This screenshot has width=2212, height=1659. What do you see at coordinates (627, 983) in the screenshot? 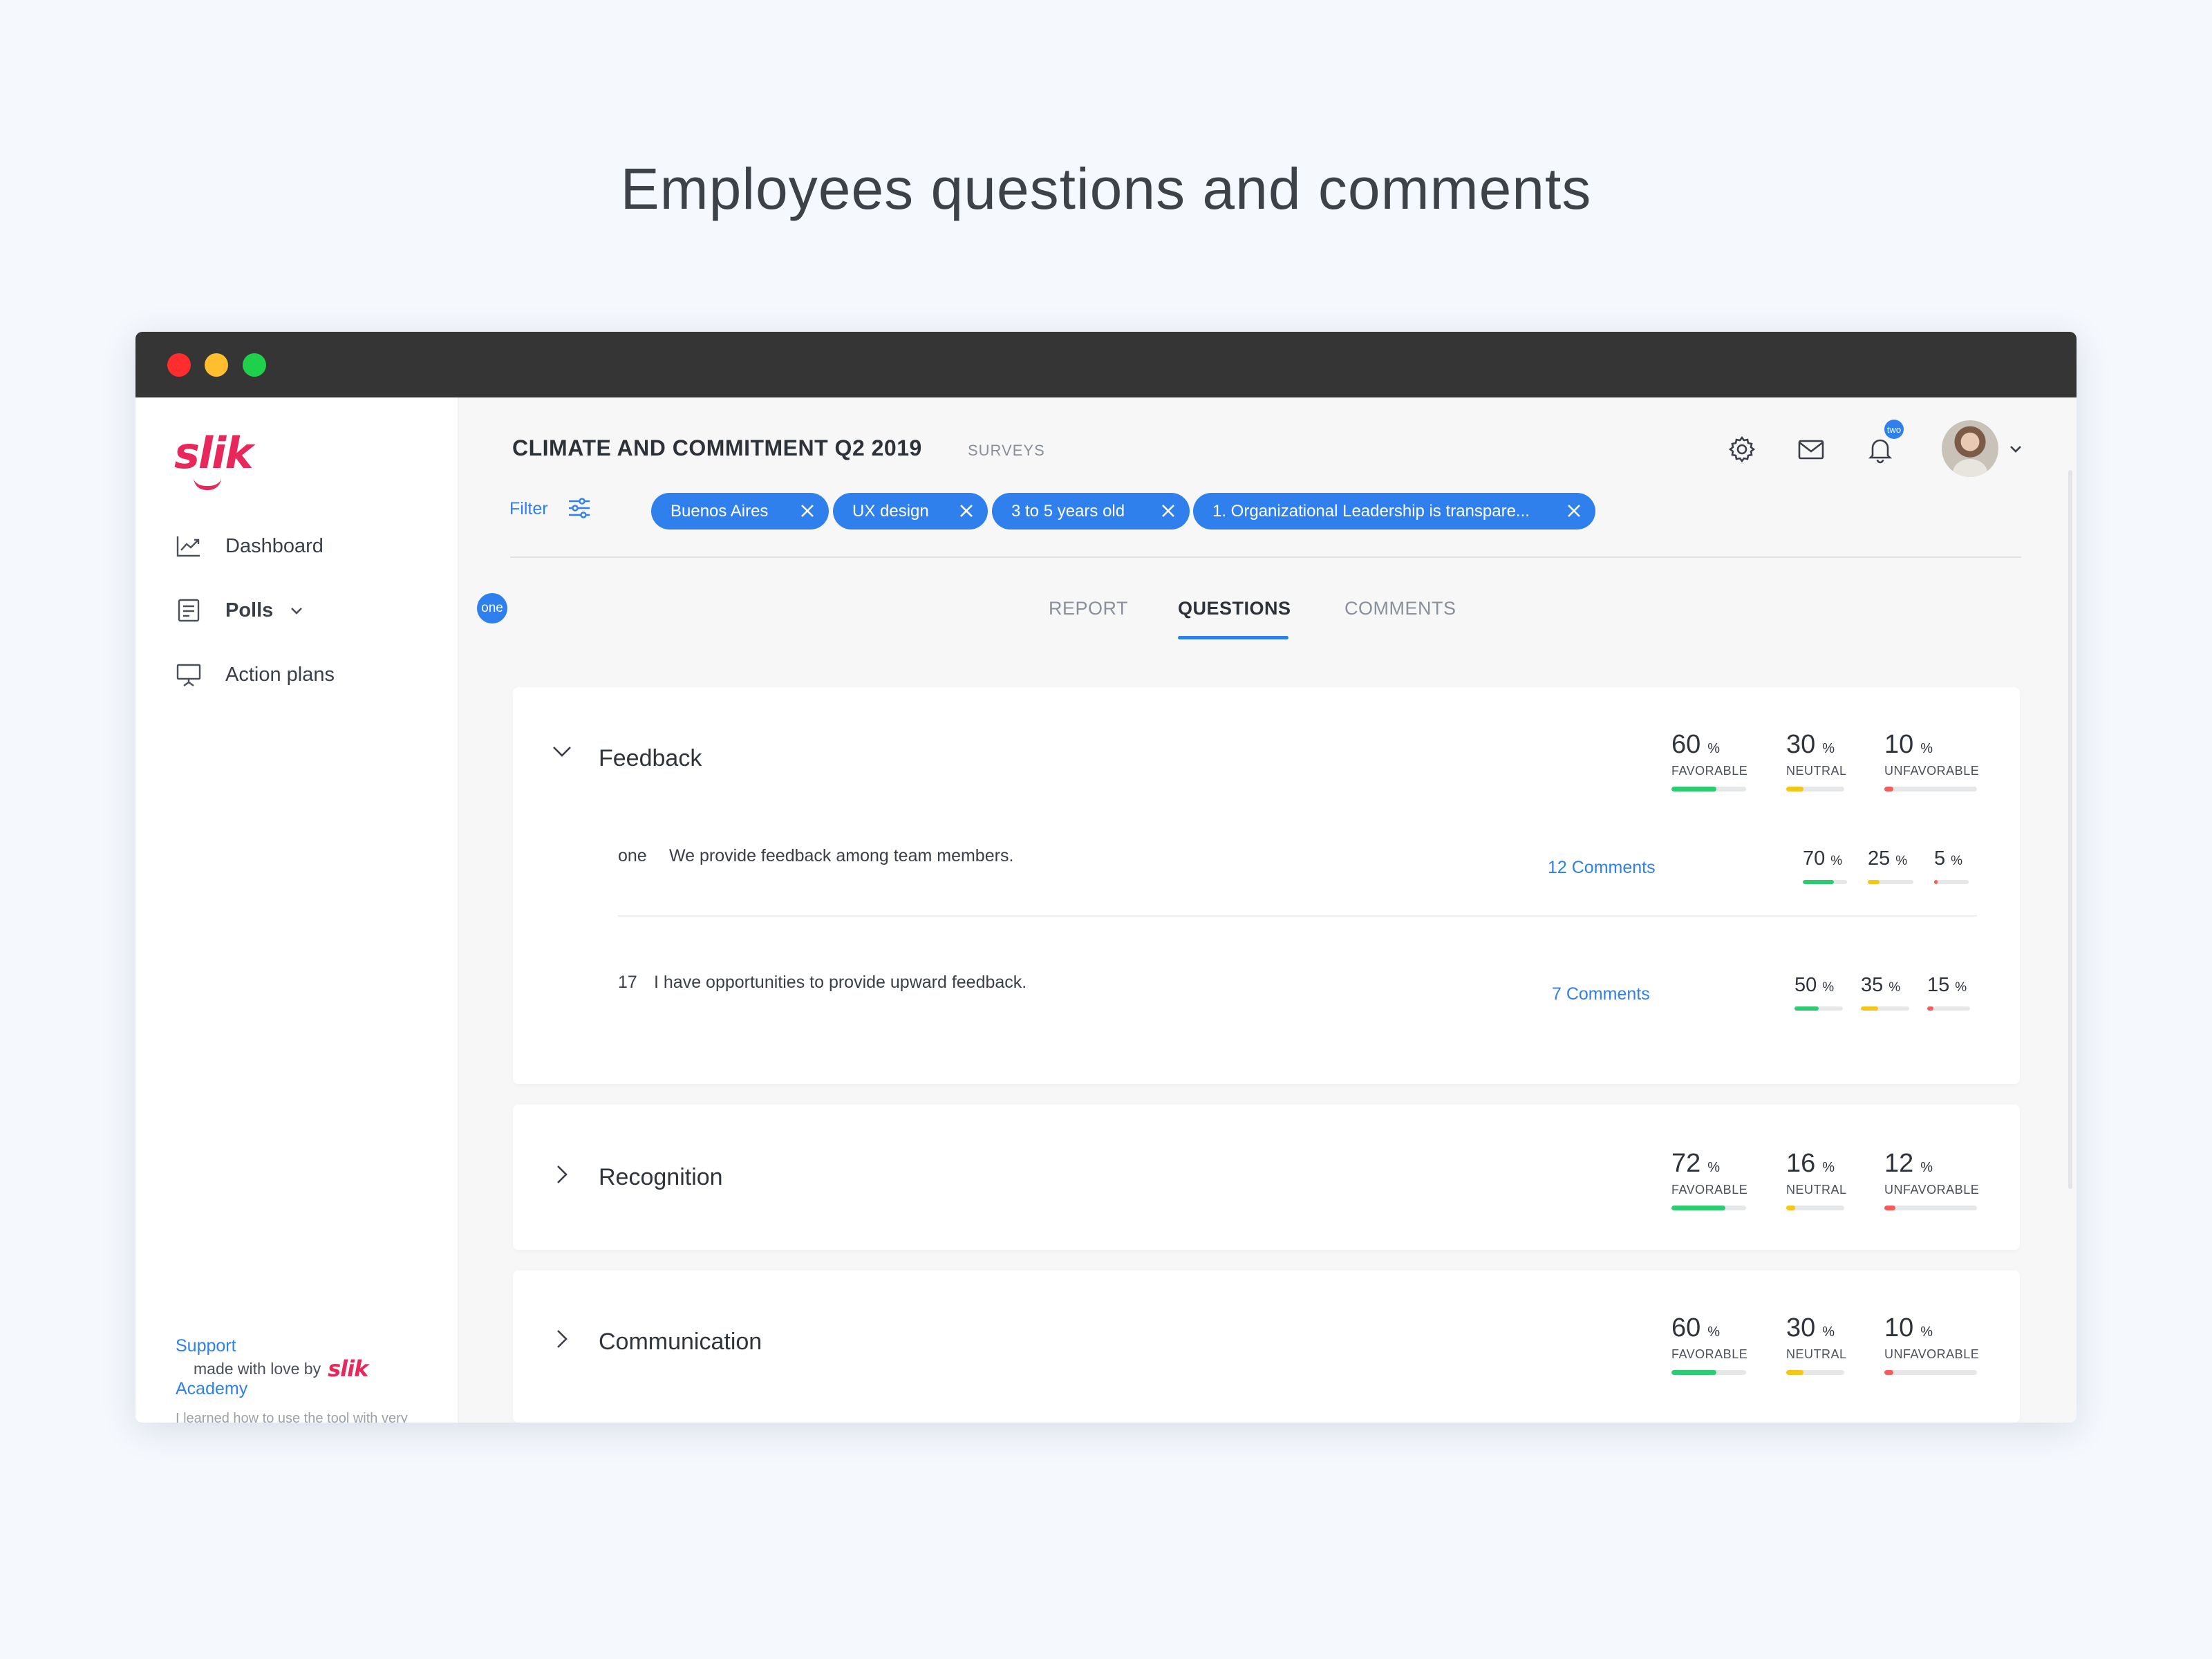
I see `question-number: 17` at bounding box center [627, 983].